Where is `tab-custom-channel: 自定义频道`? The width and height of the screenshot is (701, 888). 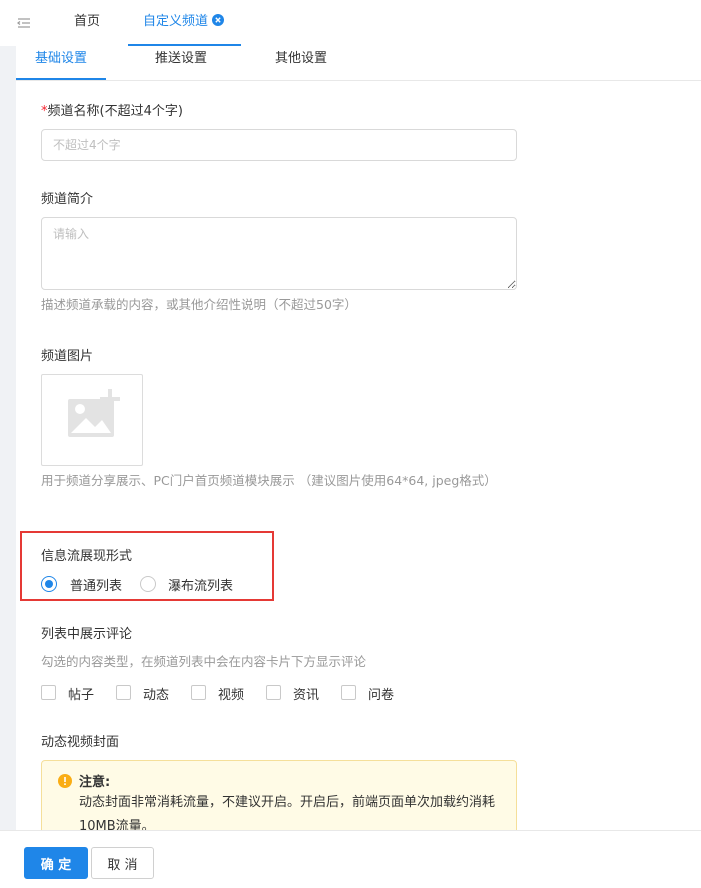
tab-custom-channel: 自定义频道 is located at coordinates (184, 23).